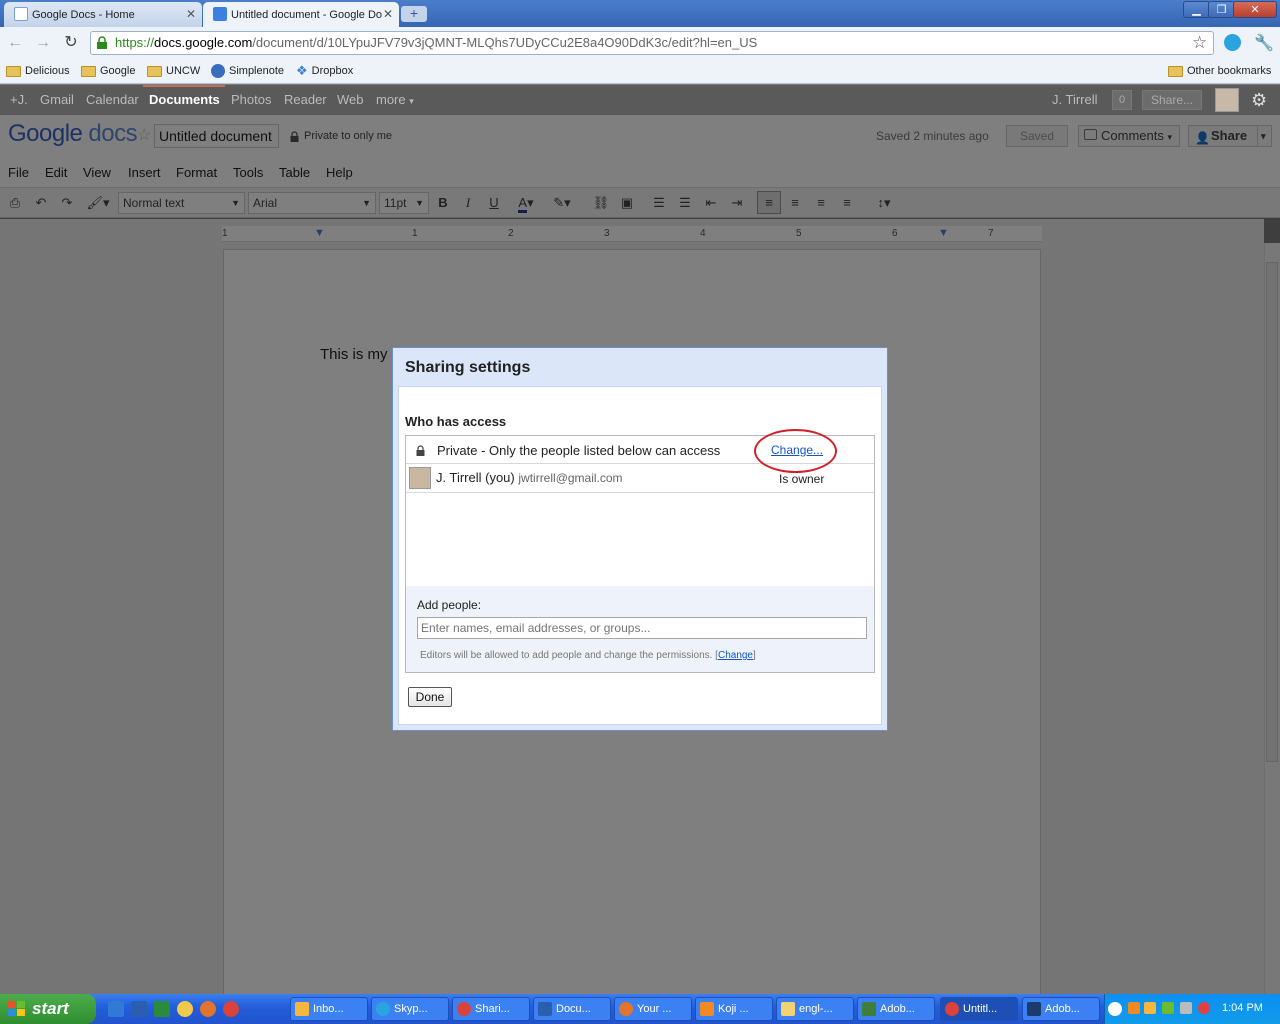 This screenshot has height=1024, width=1280. What do you see at coordinates (869, 1009) in the screenshot?
I see `dreamweaver-icon` at bounding box center [869, 1009].